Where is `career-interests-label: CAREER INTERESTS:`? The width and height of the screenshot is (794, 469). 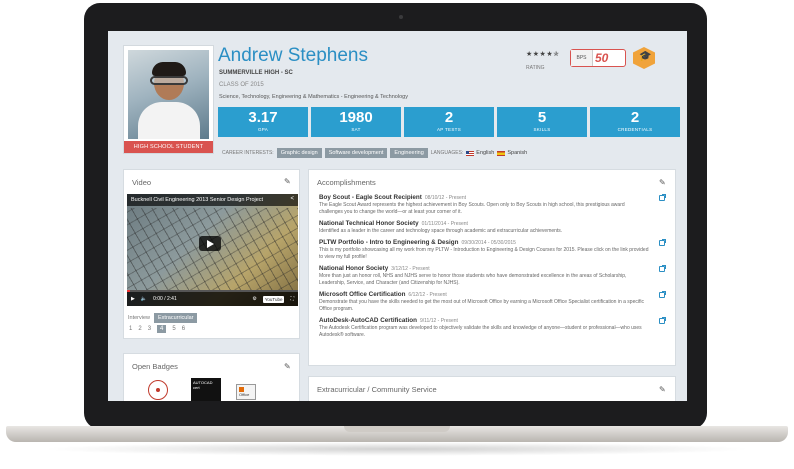 career-interests-label: CAREER INTERESTS: is located at coordinates (248, 153).